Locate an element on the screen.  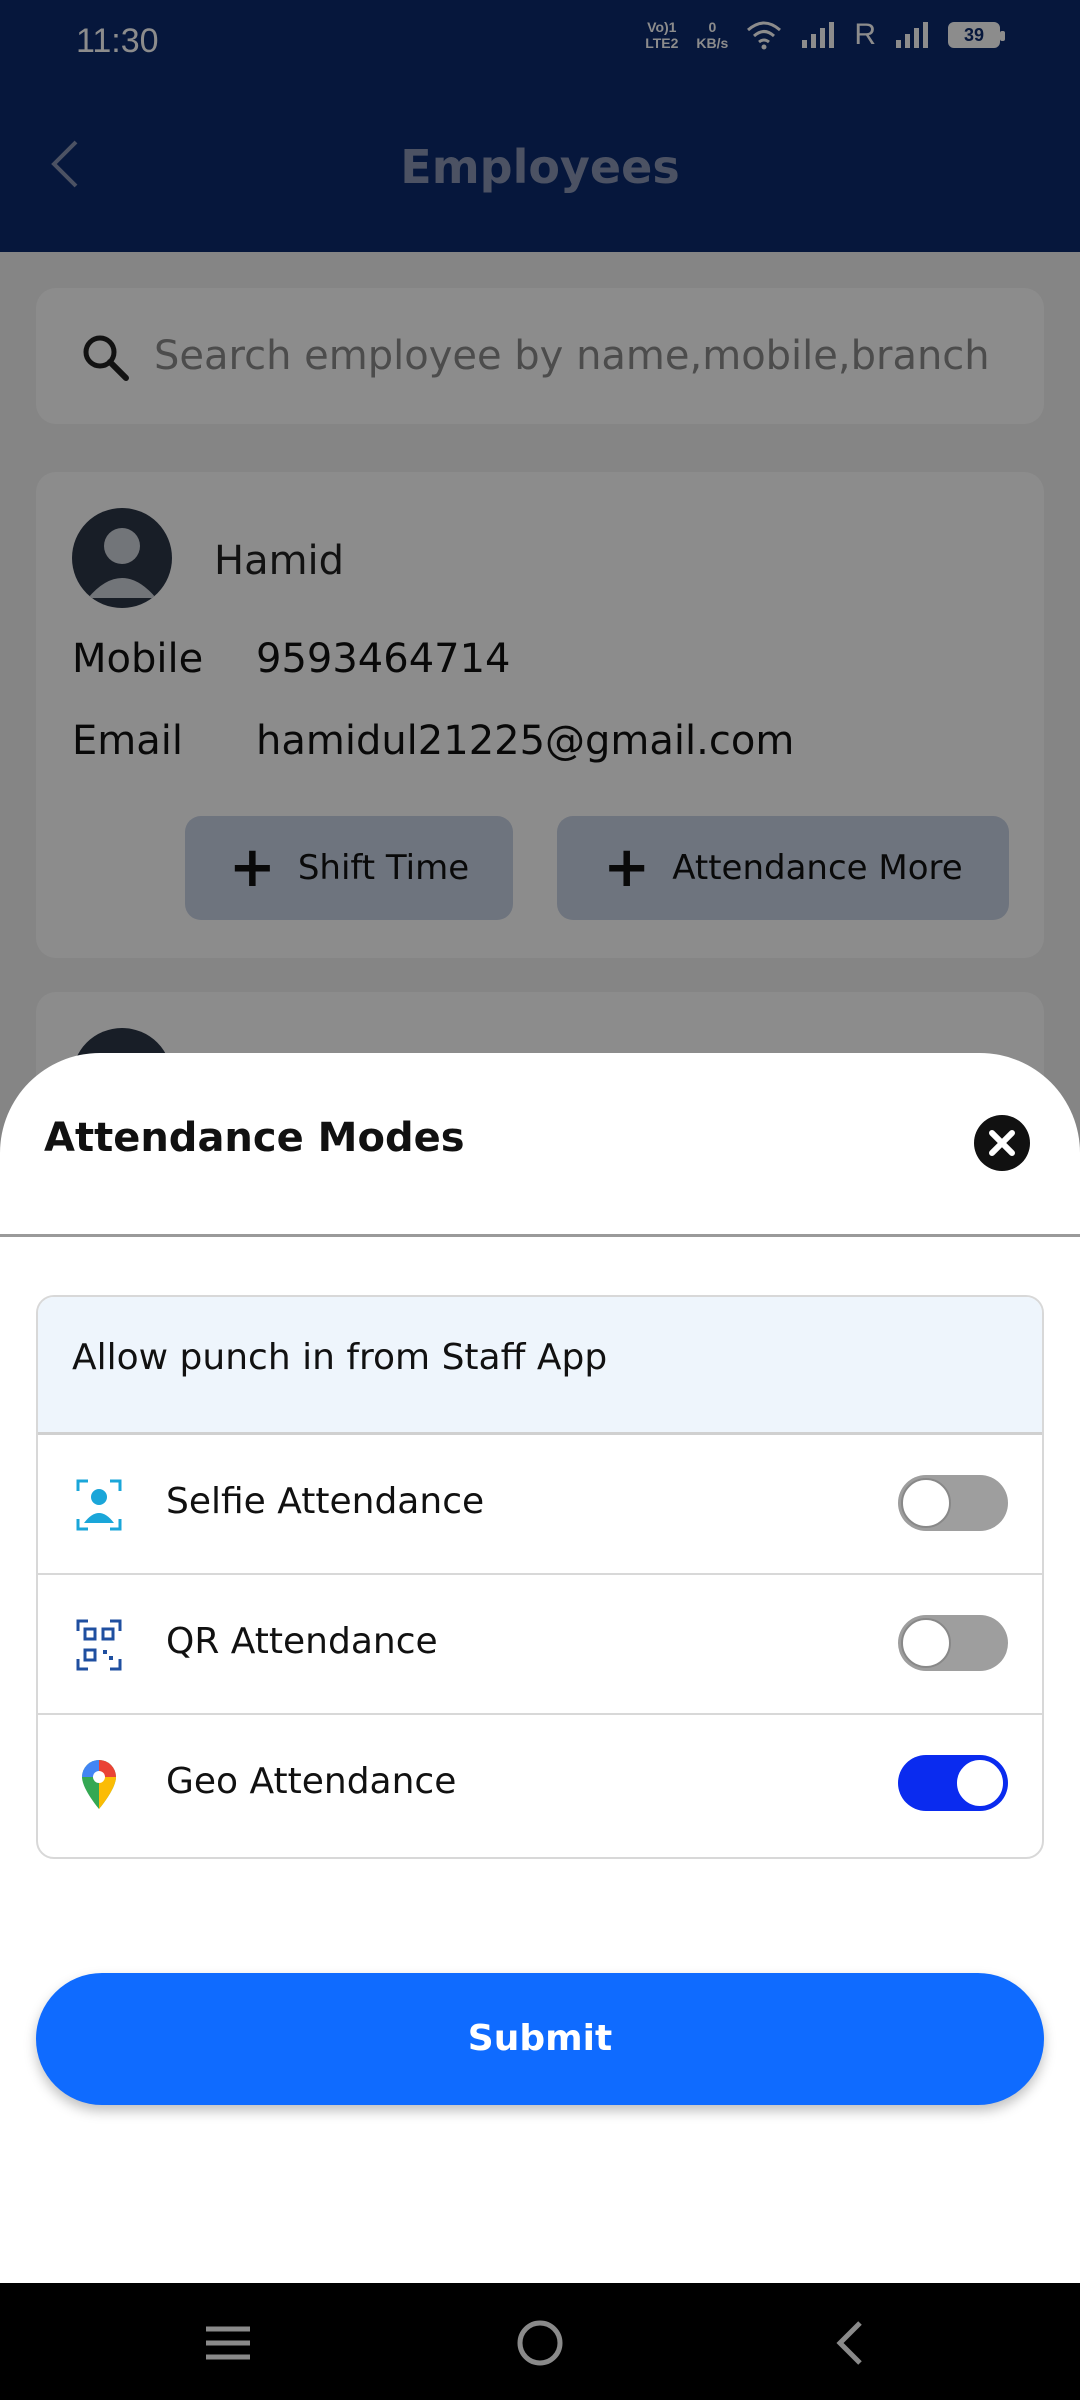
system-nav-bar is located at coordinates (540, 2341).